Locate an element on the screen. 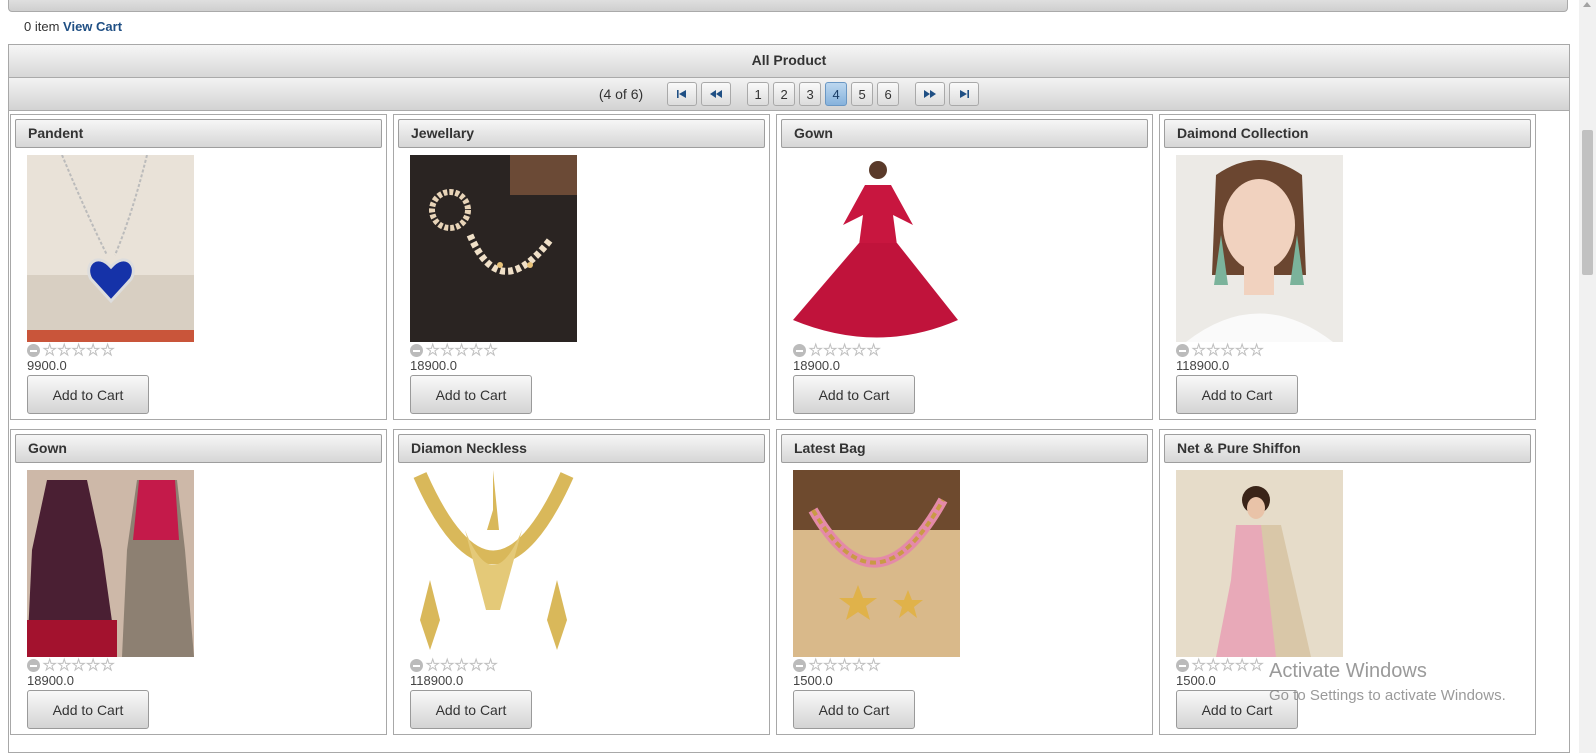 The width and height of the screenshot is (1596, 753). scroll-up-arrow-icon is located at coordinates (1587, 4).